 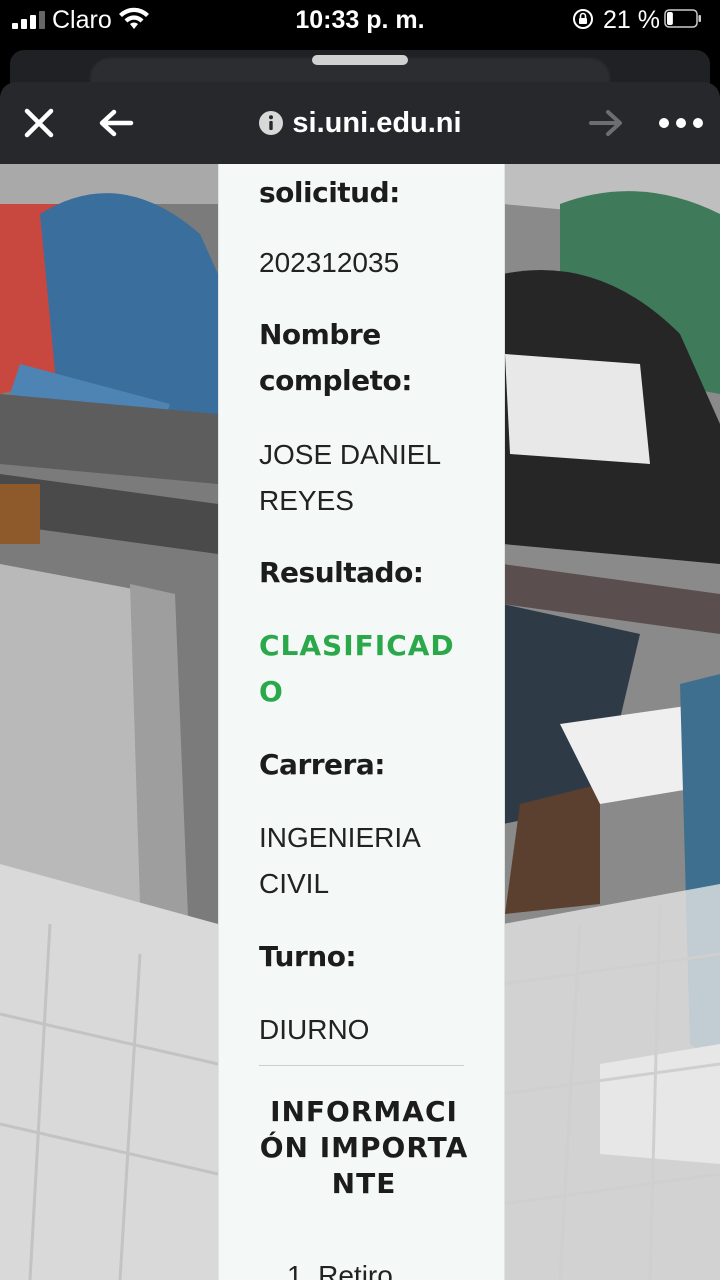 I want to click on sheet-grabber, so click(x=360, y=60).